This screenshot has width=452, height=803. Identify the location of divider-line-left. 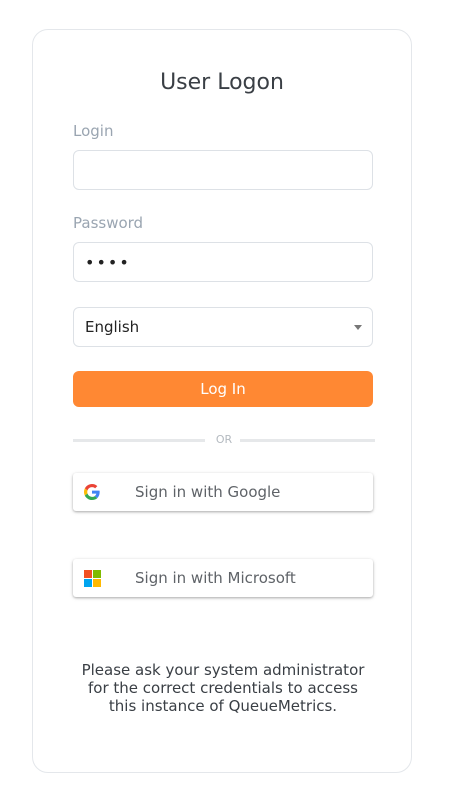
(139, 440).